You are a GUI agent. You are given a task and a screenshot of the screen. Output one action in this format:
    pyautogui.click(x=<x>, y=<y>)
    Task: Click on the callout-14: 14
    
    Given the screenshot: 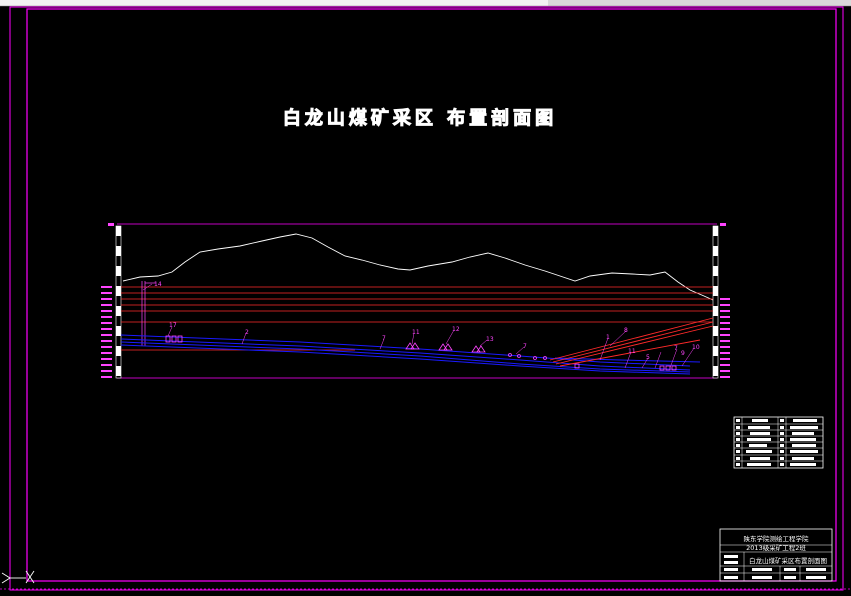 What is the action you would take?
    pyautogui.click(x=158, y=284)
    